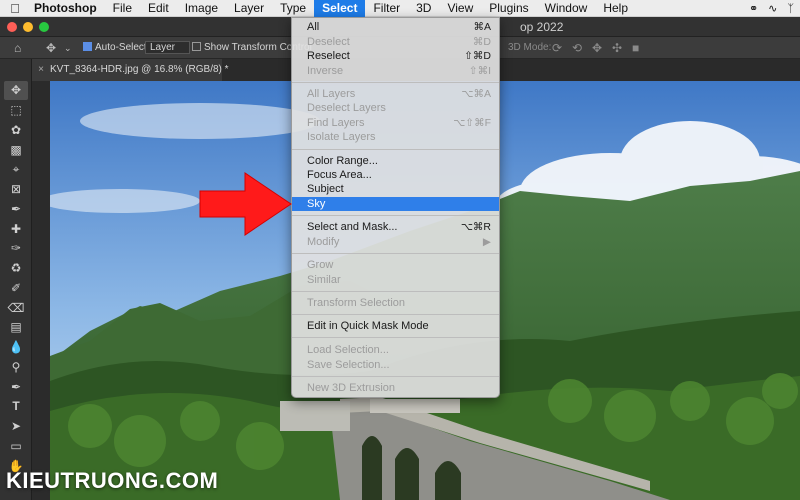  What do you see at coordinates (16, 169) in the screenshot?
I see `crop-tool-icon: ⌖` at bounding box center [16, 169].